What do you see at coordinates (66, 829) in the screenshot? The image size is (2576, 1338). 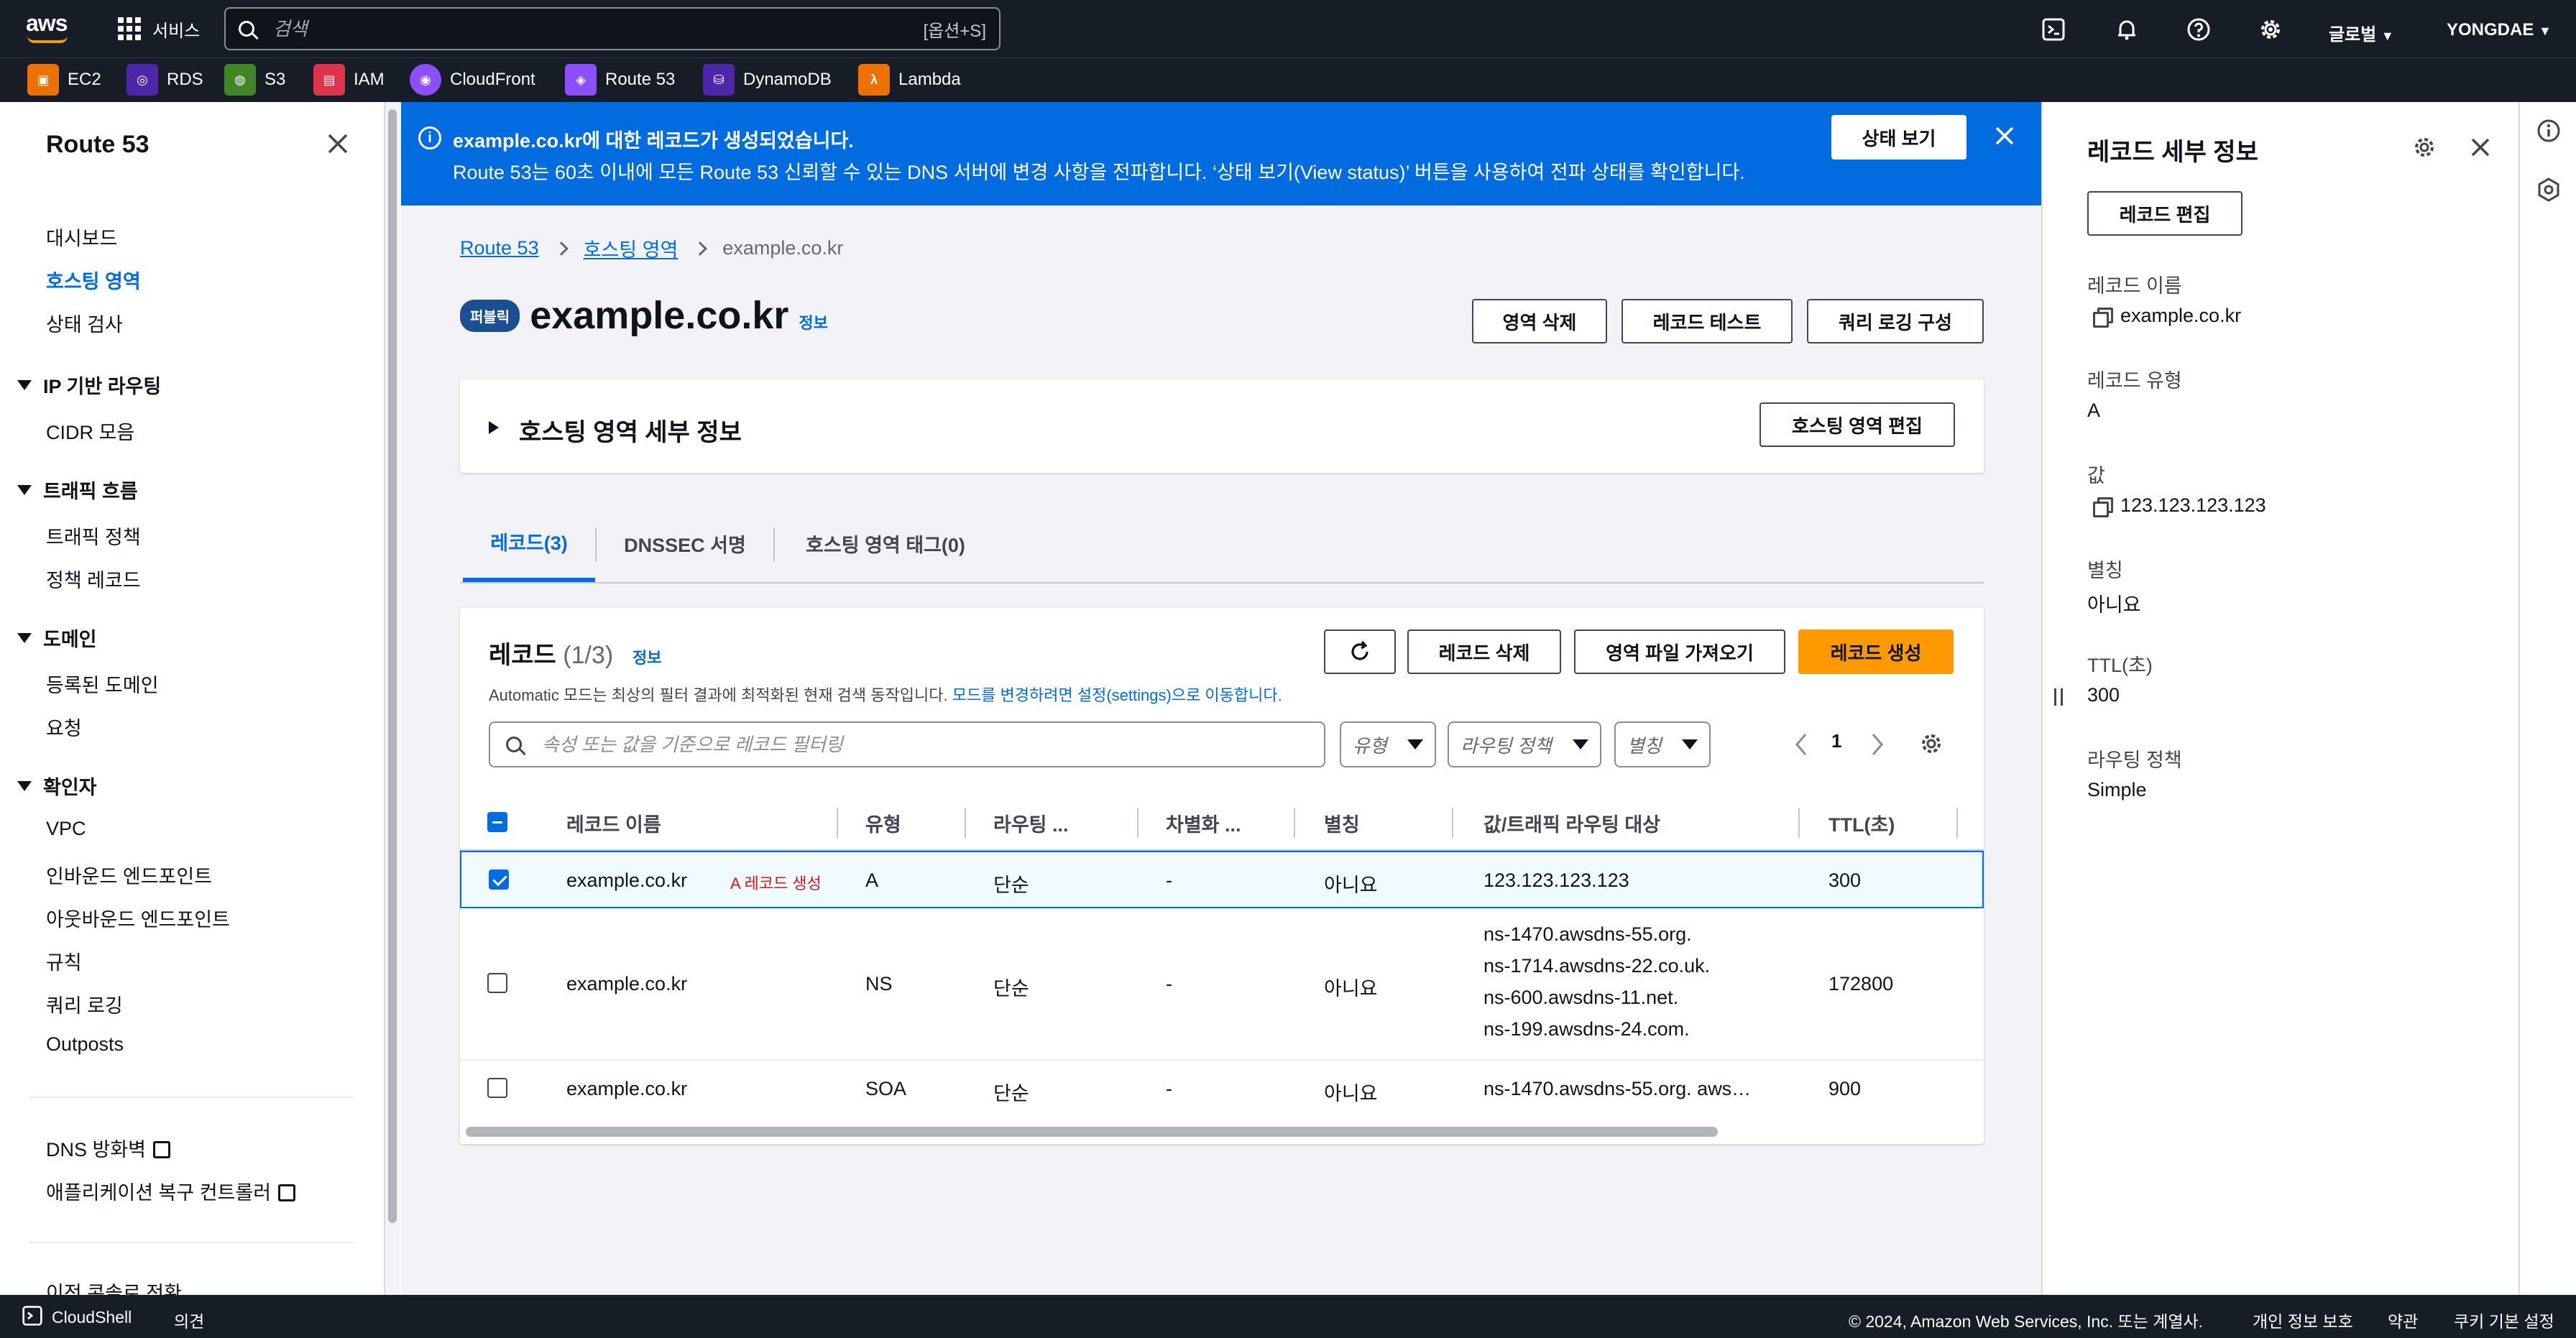 I see `sidebar-item-vpc: VPC` at bounding box center [66, 829].